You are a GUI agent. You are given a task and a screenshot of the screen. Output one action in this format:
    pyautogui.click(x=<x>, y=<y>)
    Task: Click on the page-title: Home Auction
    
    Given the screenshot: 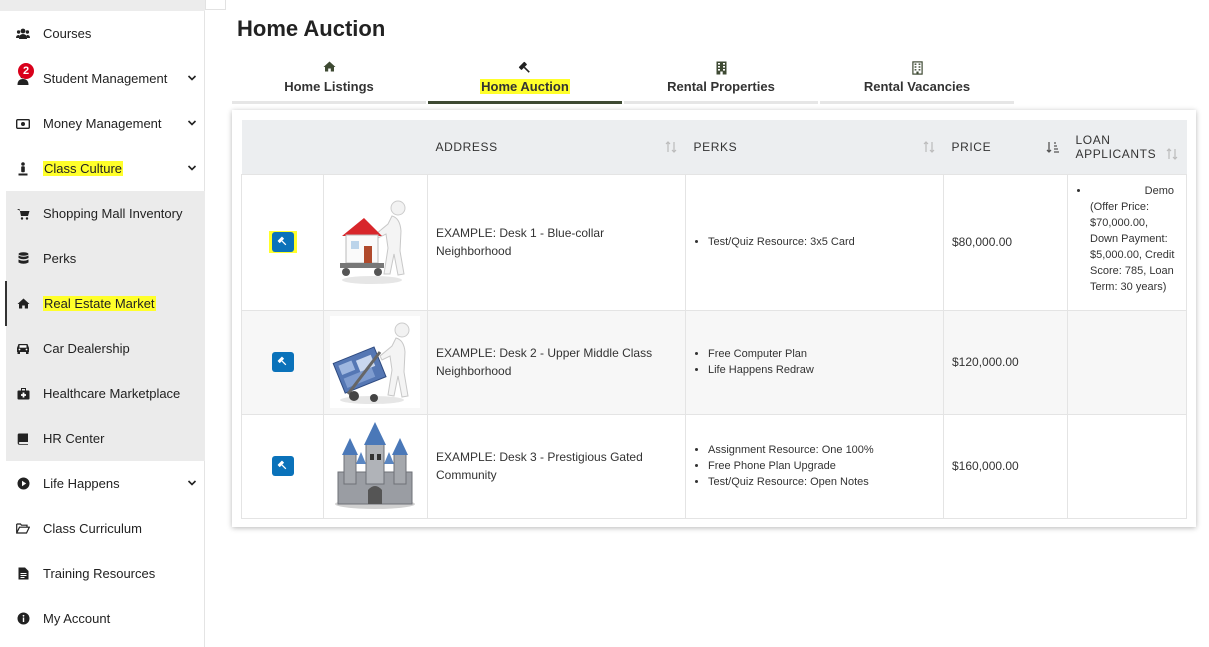 What is the action you would take?
    pyautogui.click(x=311, y=28)
    